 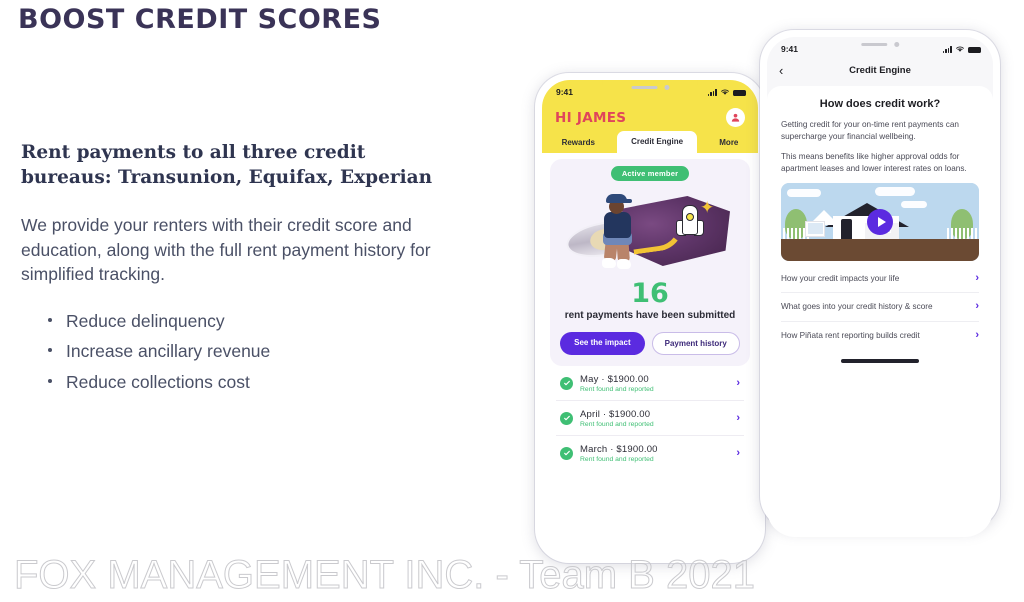 I want to click on tab-rewards: Rewards, so click(x=578, y=143).